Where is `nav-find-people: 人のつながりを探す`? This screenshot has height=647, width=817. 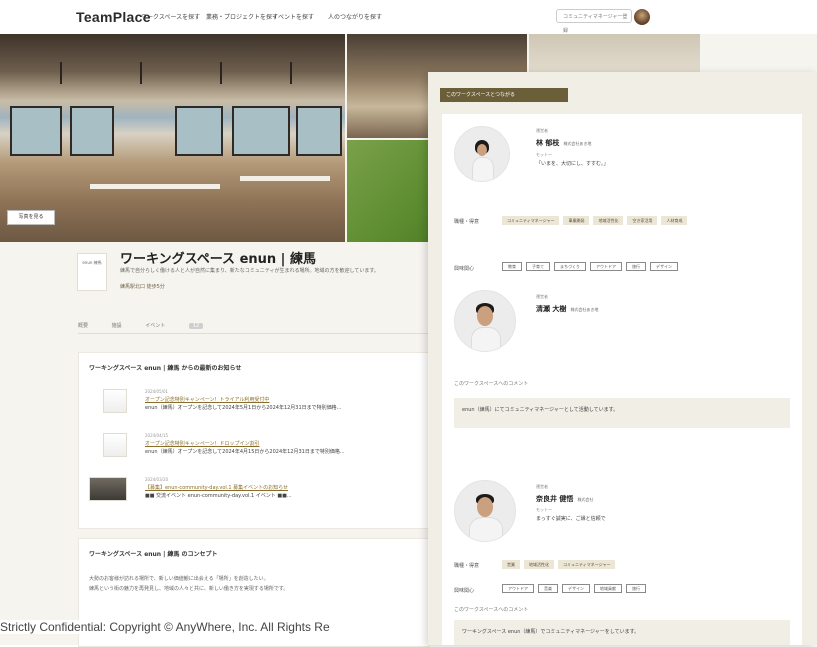 nav-find-people: 人のつながりを探す is located at coordinates (355, 16).